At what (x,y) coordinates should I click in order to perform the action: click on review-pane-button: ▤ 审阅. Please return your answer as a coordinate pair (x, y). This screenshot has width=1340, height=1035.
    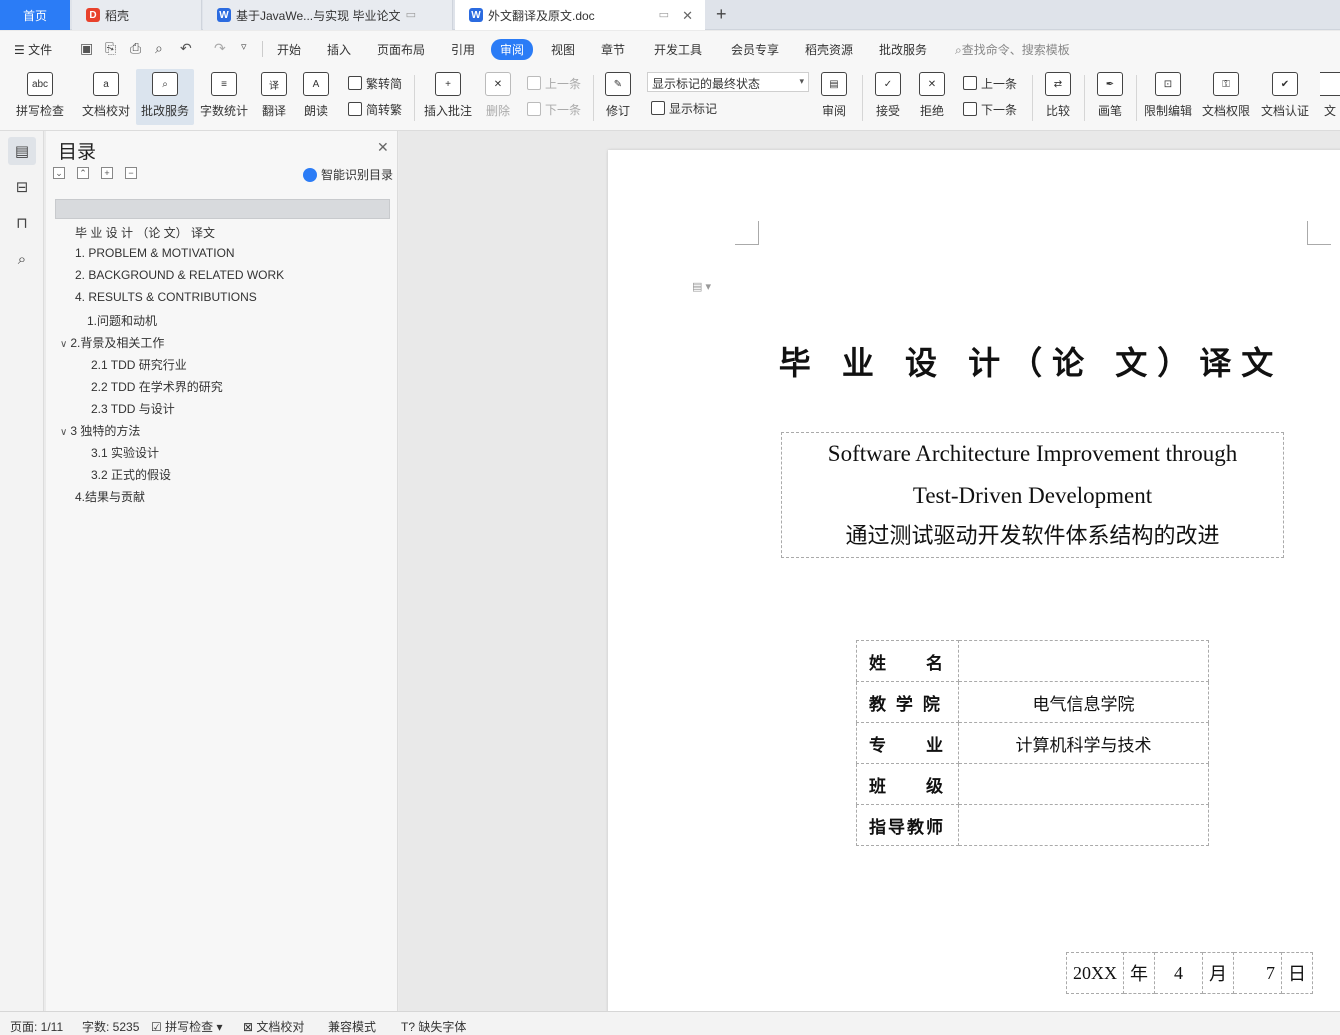
    Looking at the image, I should click on (834, 97).